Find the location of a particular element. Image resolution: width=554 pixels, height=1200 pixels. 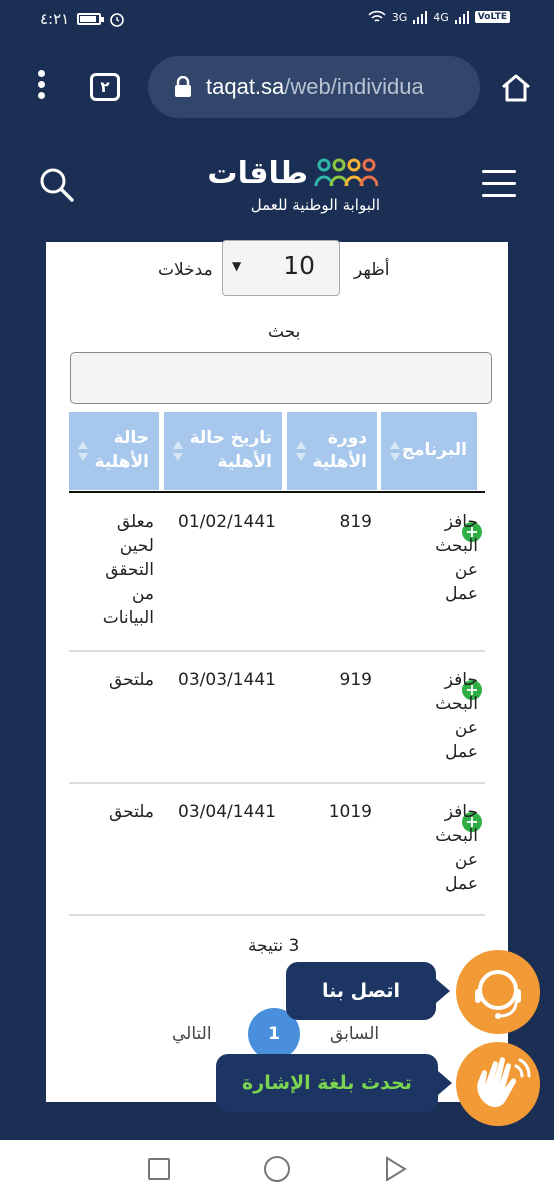

recent-apps-icon is located at coordinates (159, 1169).